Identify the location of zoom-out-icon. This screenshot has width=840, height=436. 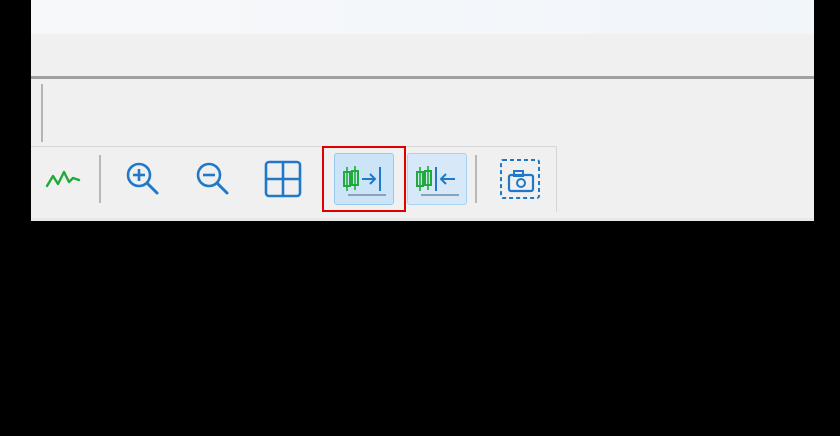
(212, 178).